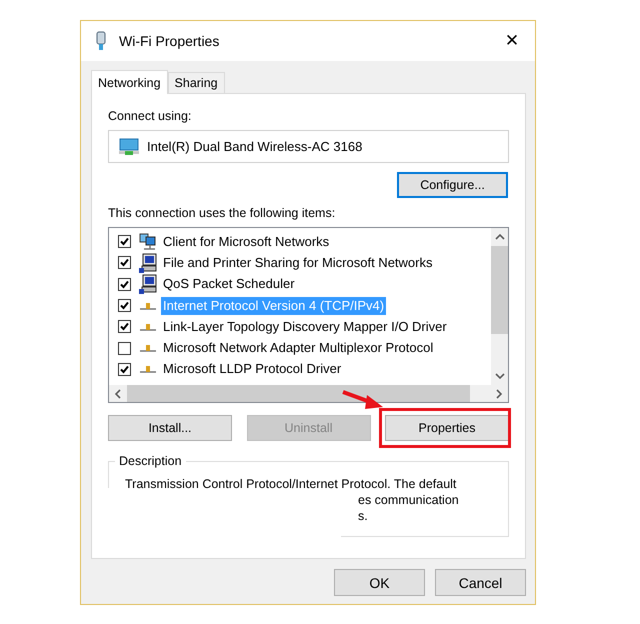 The image size is (640, 624). I want to click on scroll-right-icon, so click(499, 393).